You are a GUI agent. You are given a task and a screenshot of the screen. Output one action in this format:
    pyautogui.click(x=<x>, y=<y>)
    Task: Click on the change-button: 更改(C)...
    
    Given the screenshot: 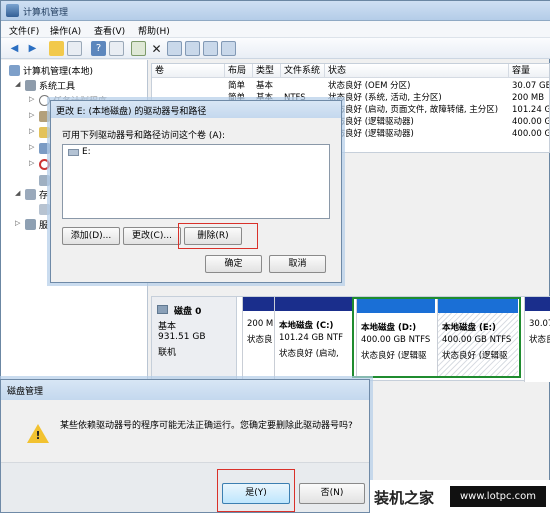 What is the action you would take?
    pyautogui.click(x=152, y=236)
    